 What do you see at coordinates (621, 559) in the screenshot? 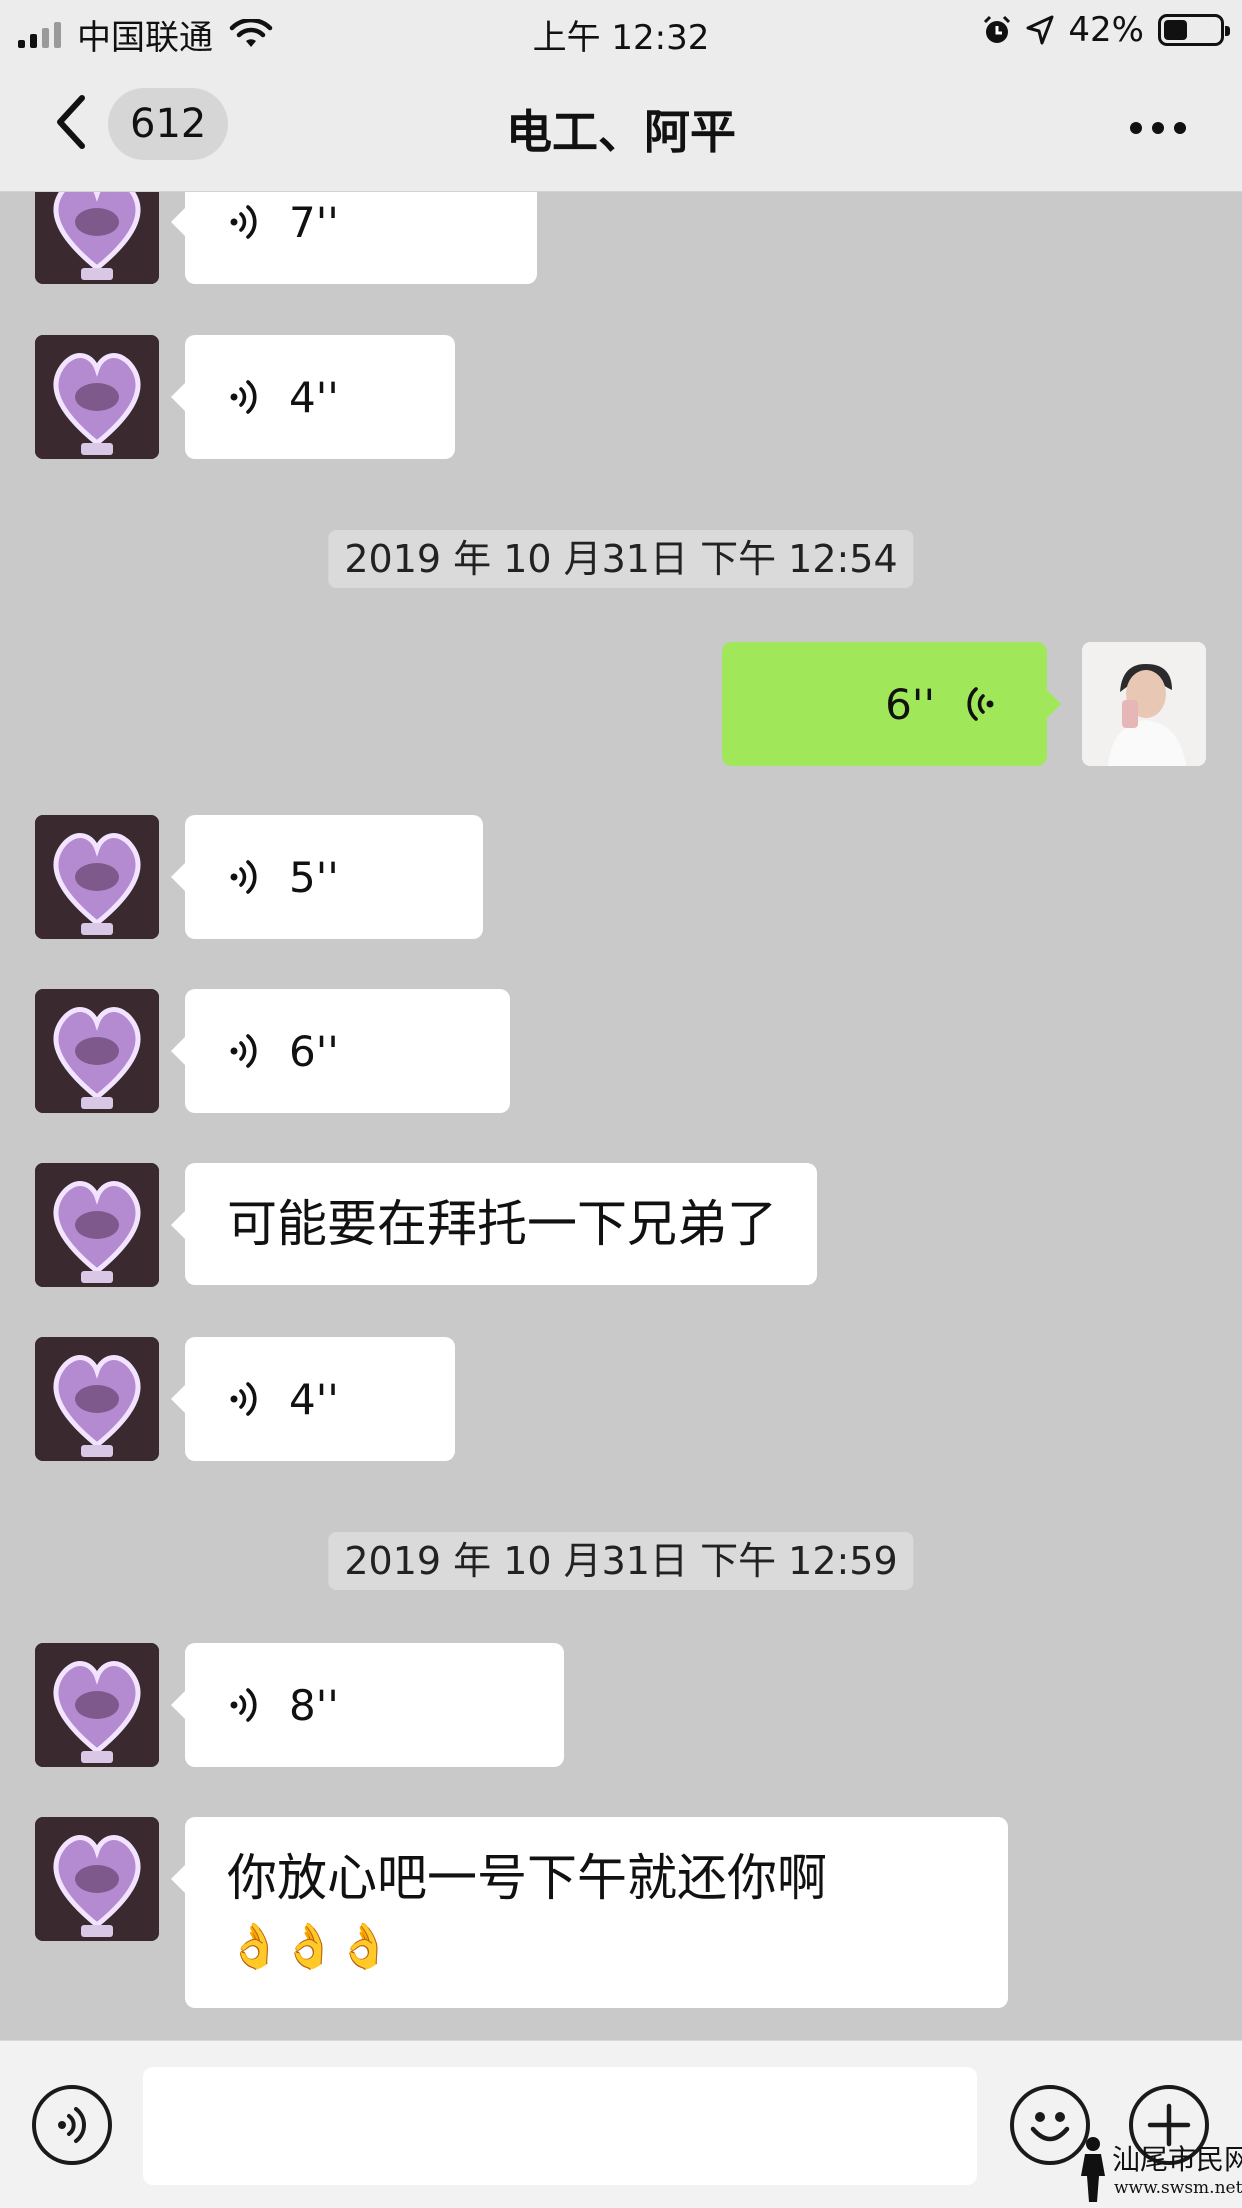
I see `timestamp: 2019 年 10 月31日 下午 12:54` at bounding box center [621, 559].